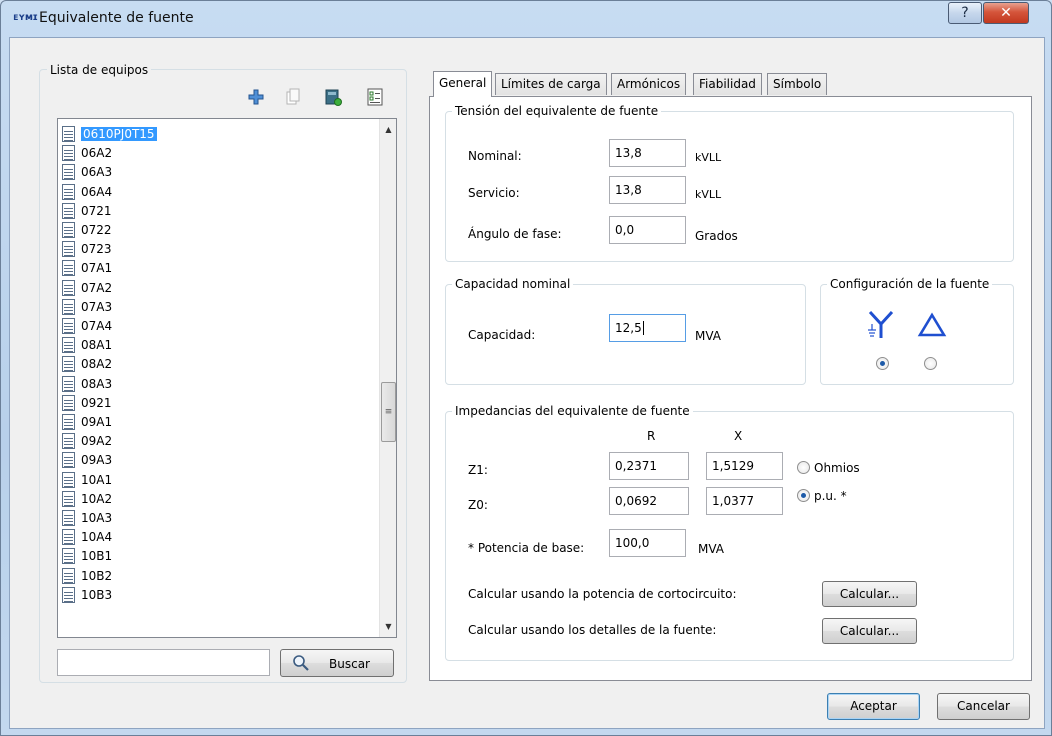 The height and width of the screenshot is (736, 1052). Describe the element at coordinates (87, 499) in the screenshot. I see `list-item: 10A2` at that location.